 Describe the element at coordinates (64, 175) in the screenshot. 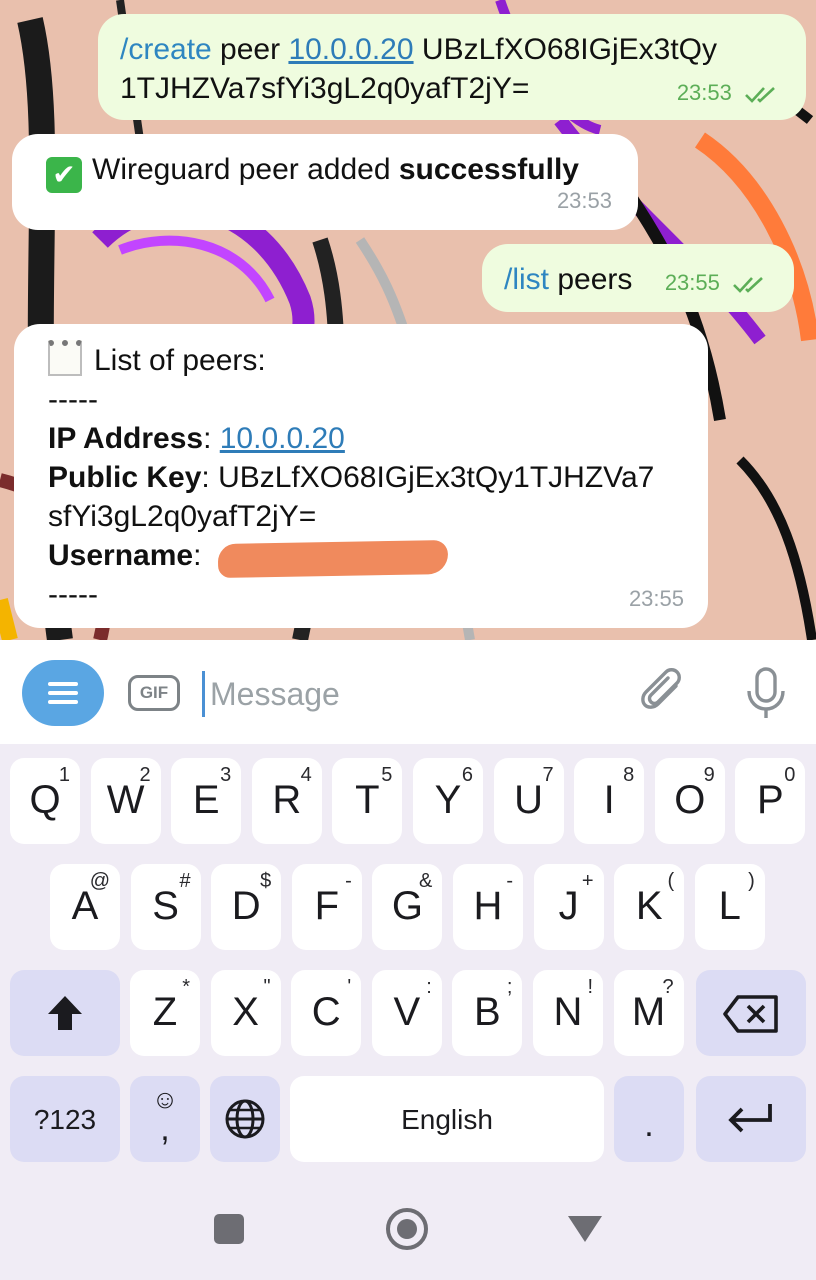

I see `check-mark-icon: ✔` at that location.